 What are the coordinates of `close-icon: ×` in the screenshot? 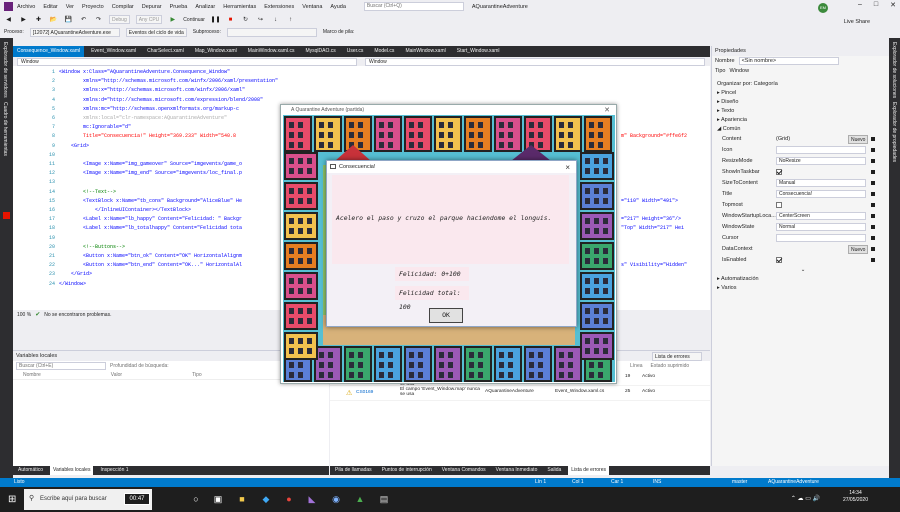 It's located at (567, 168).